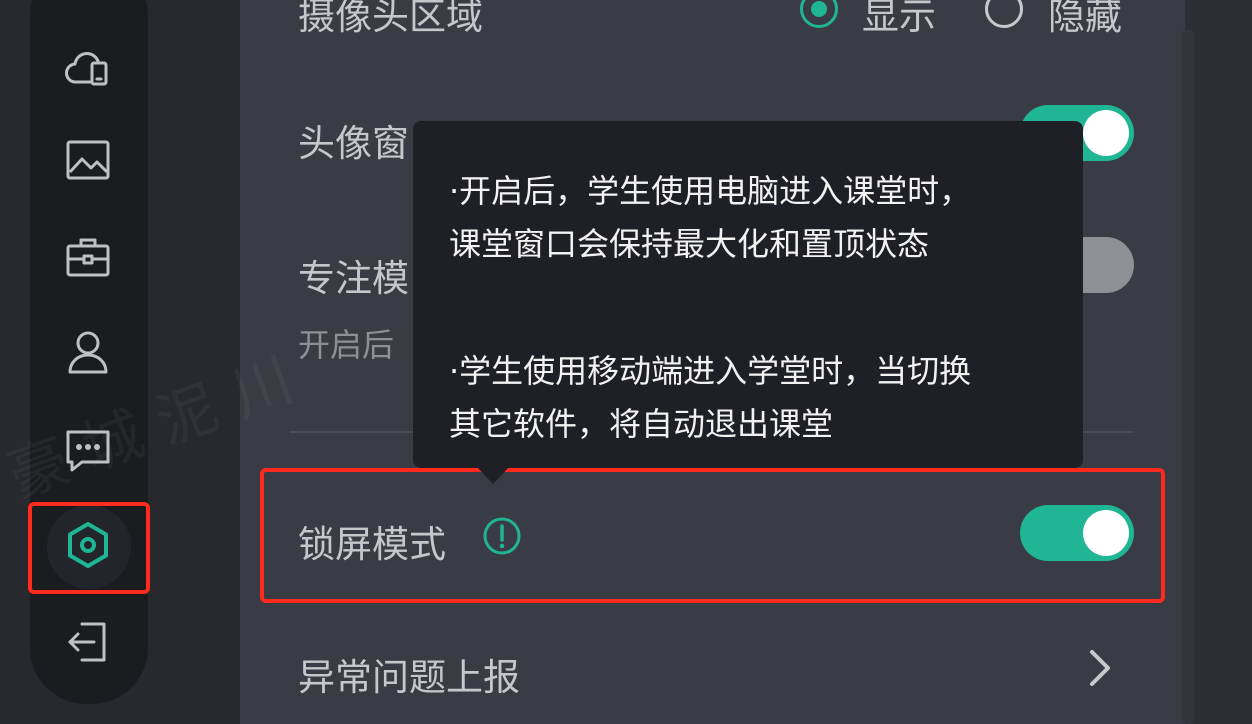 The image size is (1252, 724). Describe the element at coordinates (641, 424) in the screenshot. I see `tooltip-line-4: 其它软件，将自动退出课堂` at that location.